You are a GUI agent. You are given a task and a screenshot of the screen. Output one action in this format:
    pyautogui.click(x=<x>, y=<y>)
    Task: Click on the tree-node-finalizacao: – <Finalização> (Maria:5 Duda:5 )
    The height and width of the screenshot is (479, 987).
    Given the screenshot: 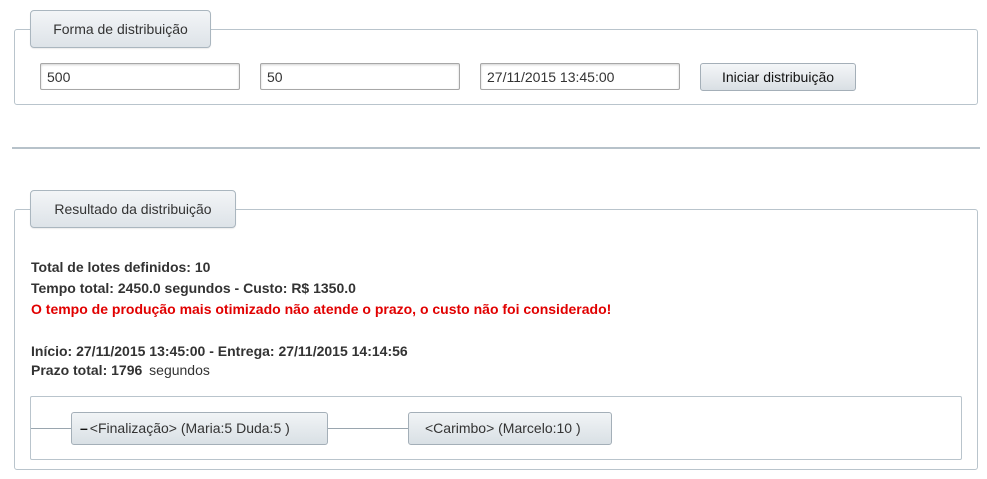 What is the action you would take?
    pyautogui.click(x=199, y=428)
    